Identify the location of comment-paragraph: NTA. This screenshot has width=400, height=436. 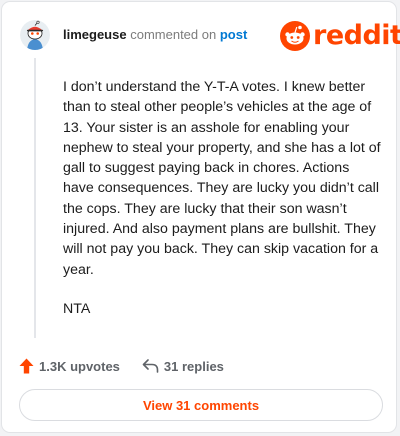
(77, 308).